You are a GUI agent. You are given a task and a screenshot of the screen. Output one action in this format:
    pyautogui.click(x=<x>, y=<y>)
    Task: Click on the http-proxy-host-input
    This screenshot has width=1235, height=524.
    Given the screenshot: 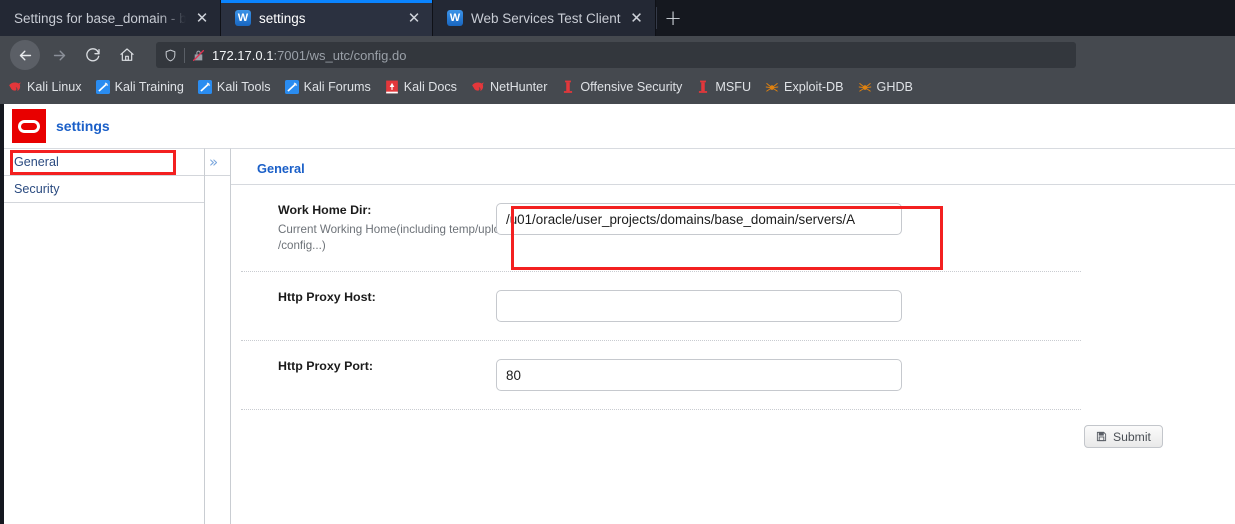 What is the action you would take?
    pyautogui.click(x=699, y=306)
    